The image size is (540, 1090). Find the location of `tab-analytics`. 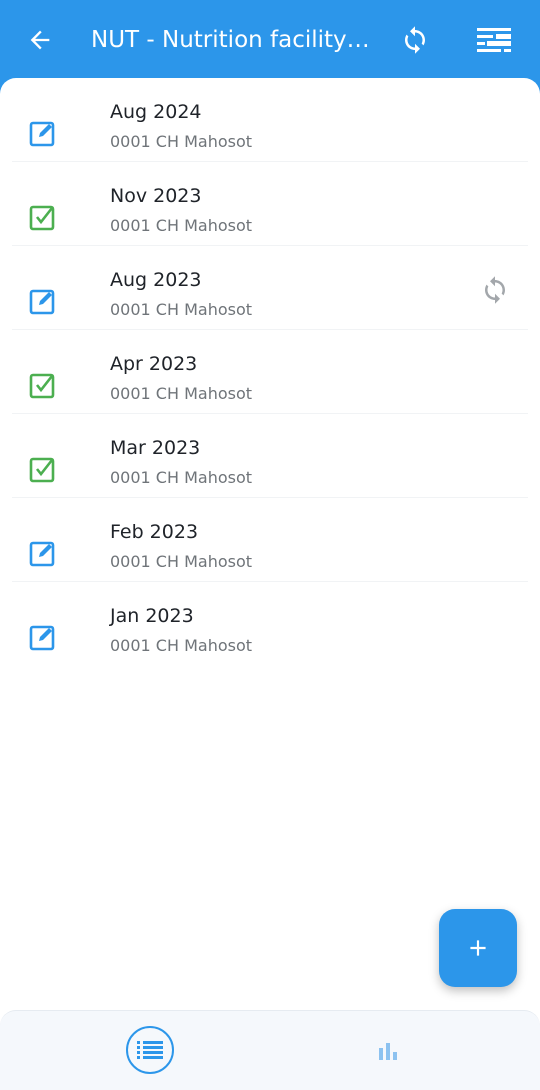

tab-analytics is located at coordinates (388, 1051).